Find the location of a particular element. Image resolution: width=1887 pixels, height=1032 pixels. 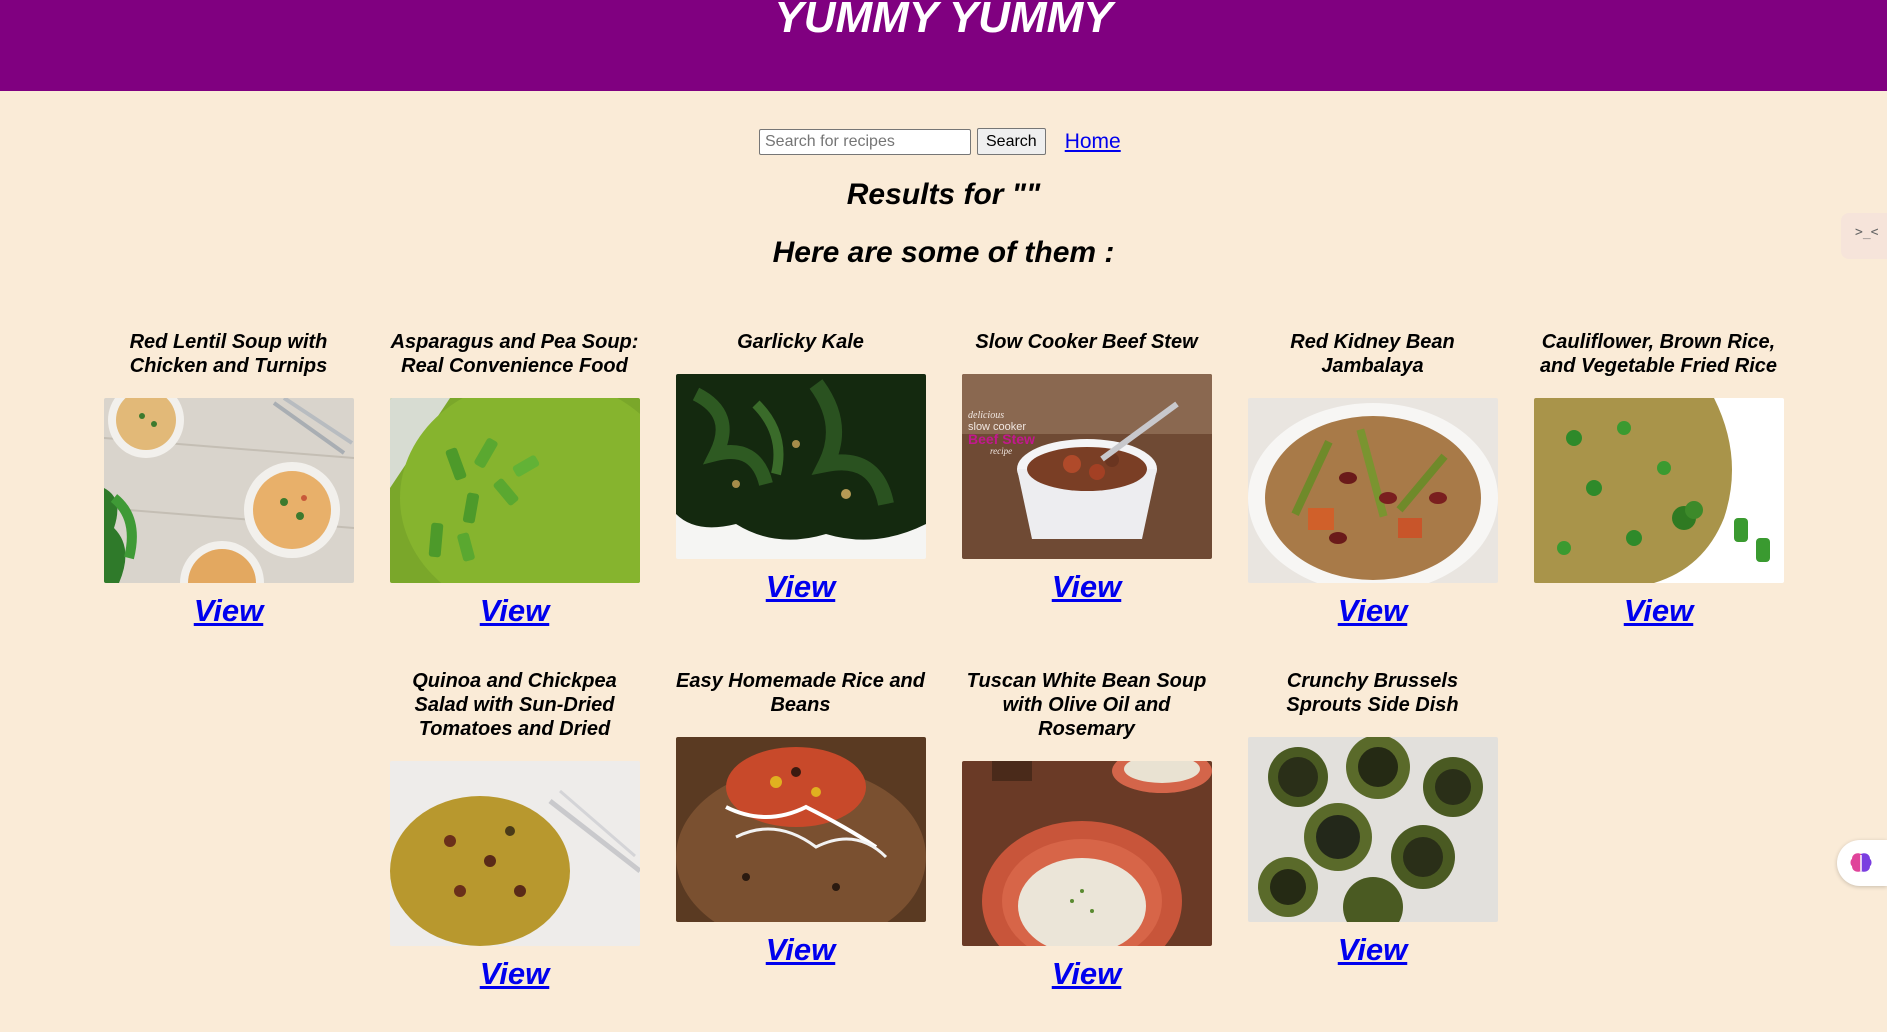

site-title: YUMMY YUMMY is located at coordinates (943, 21).